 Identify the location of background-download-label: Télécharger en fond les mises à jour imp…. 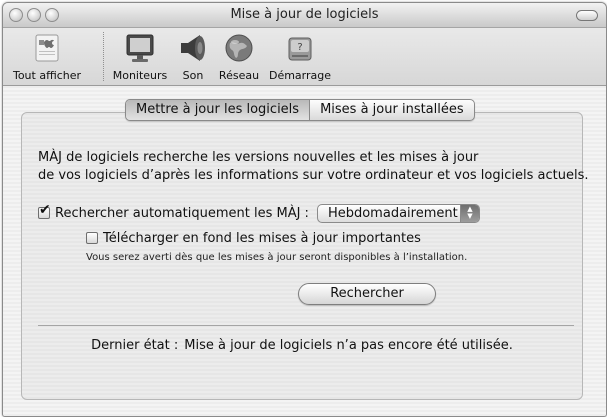
(262, 238).